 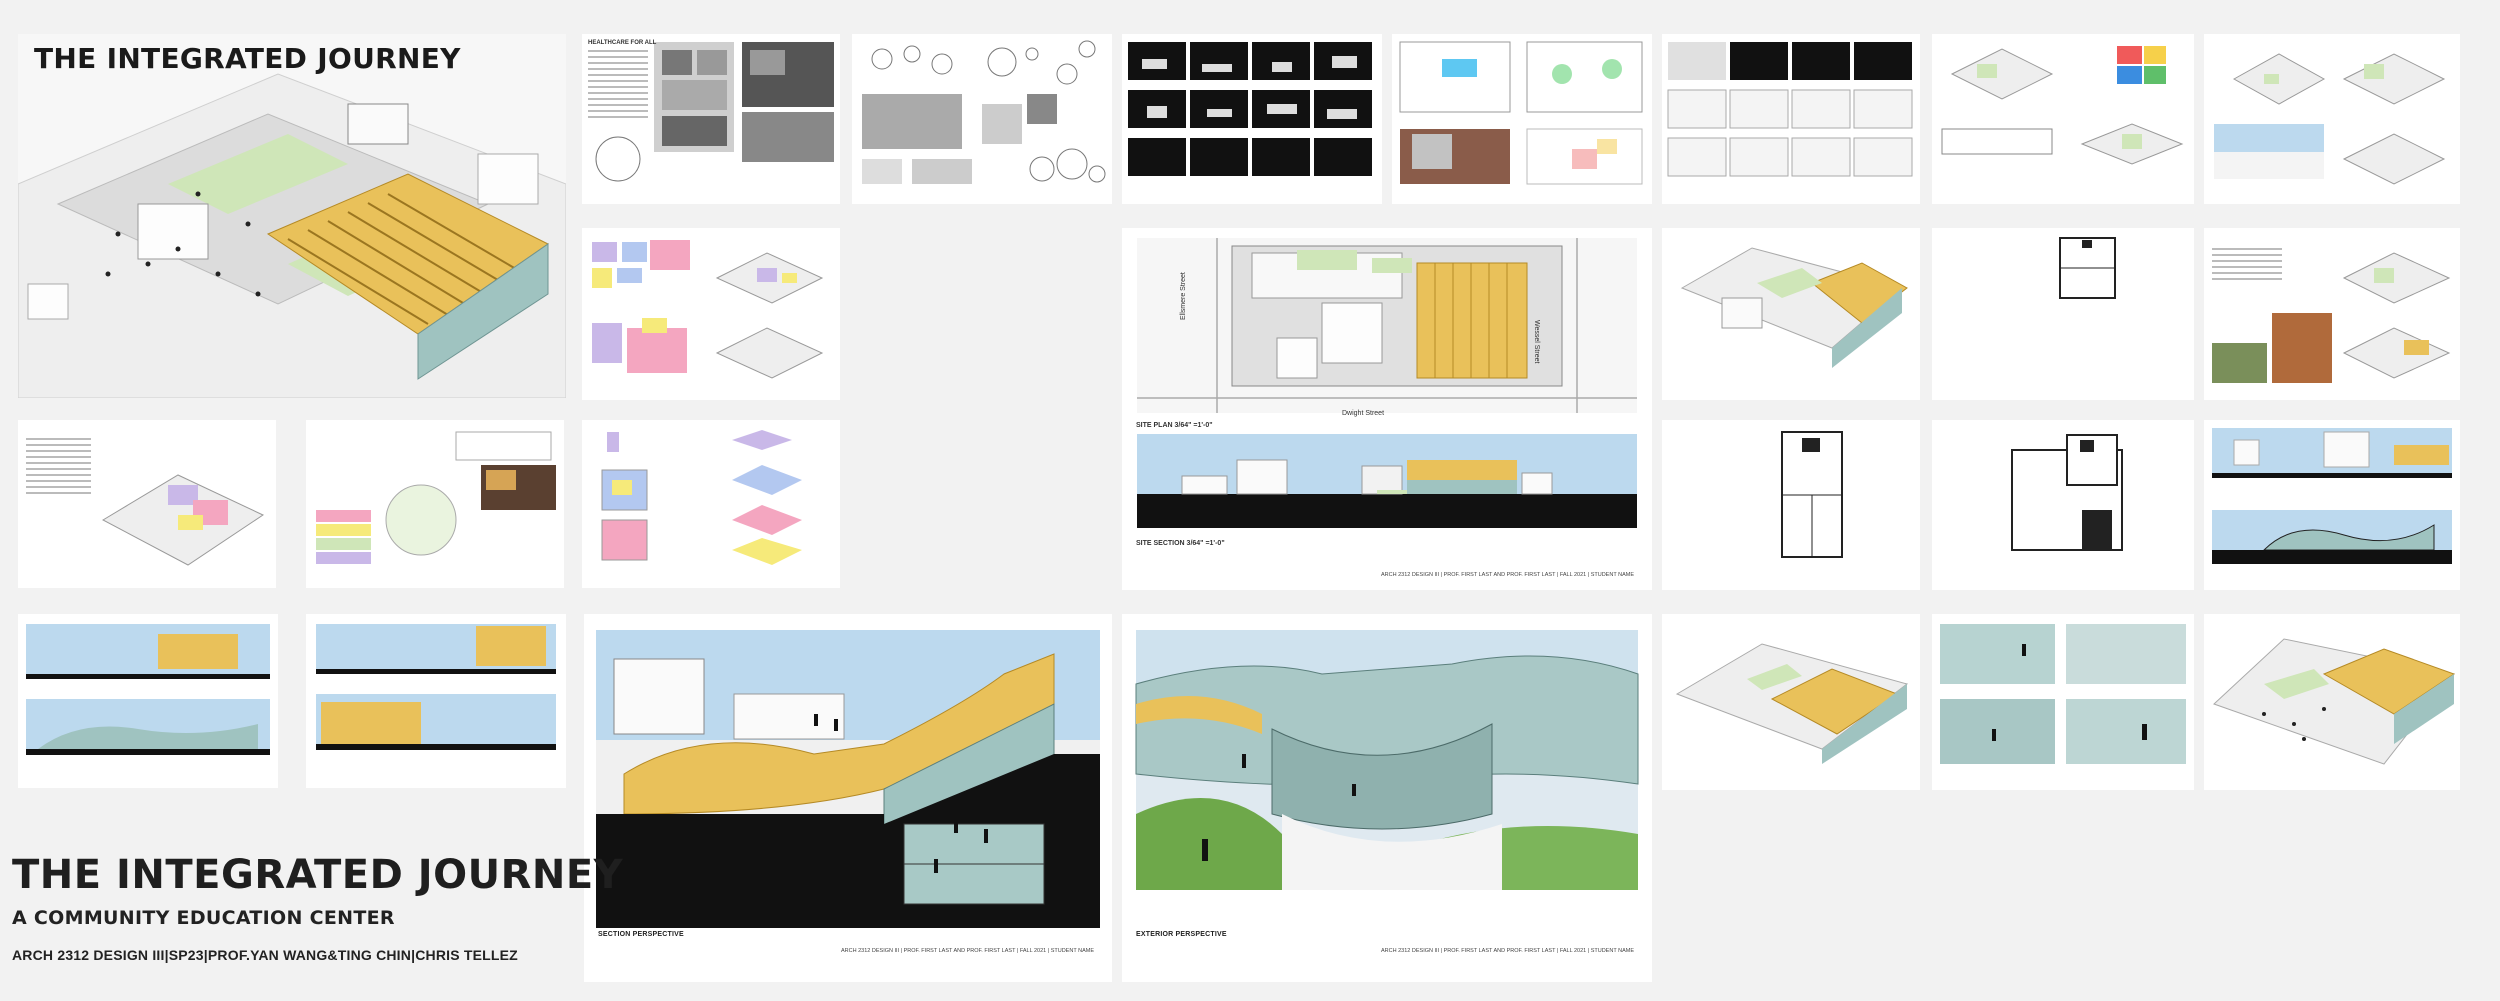 I want to click on final-axon-drawing, so click(x=2334, y=701).